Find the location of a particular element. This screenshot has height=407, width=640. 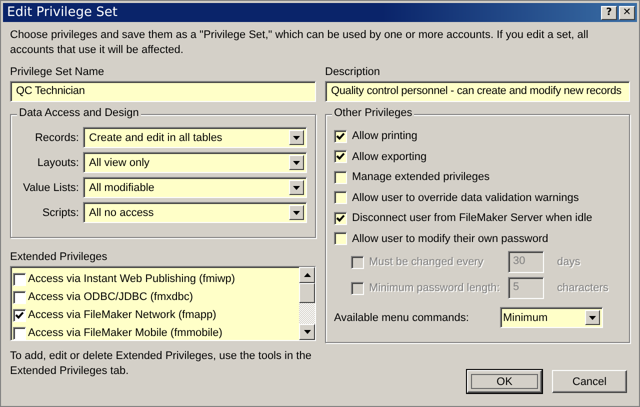

window-title: Edit Privilege Set is located at coordinates (63, 12).